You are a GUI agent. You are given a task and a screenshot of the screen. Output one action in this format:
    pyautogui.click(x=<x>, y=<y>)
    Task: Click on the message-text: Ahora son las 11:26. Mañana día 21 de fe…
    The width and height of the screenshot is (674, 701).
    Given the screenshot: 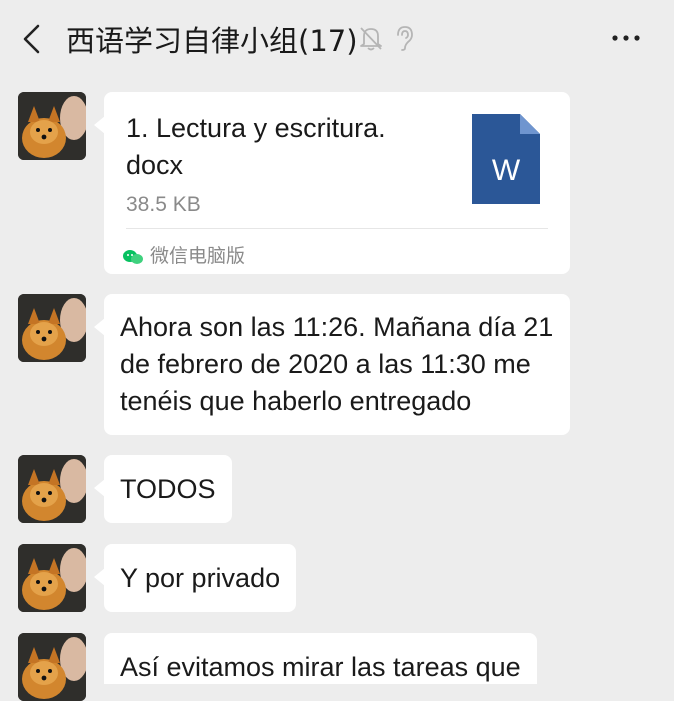 What is the action you would take?
    pyautogui.click(x=337, y=364)
    